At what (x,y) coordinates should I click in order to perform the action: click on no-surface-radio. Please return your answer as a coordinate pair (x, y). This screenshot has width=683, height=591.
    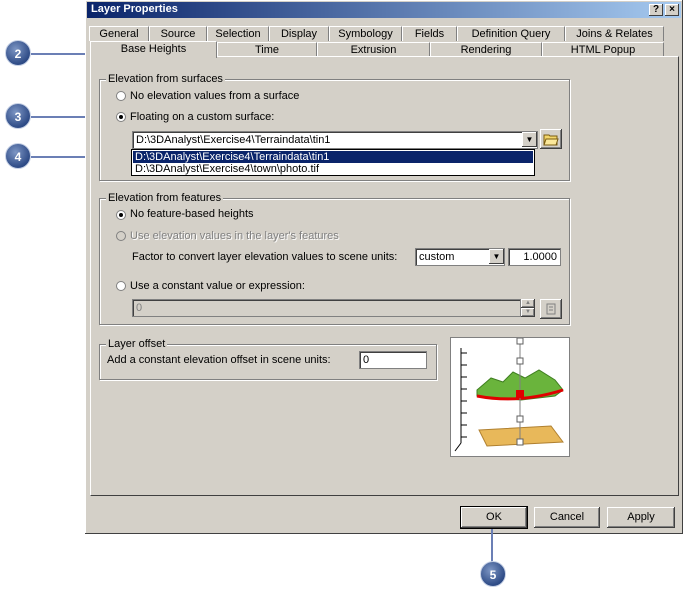
    Looking at the image, I should click on (121, 96).